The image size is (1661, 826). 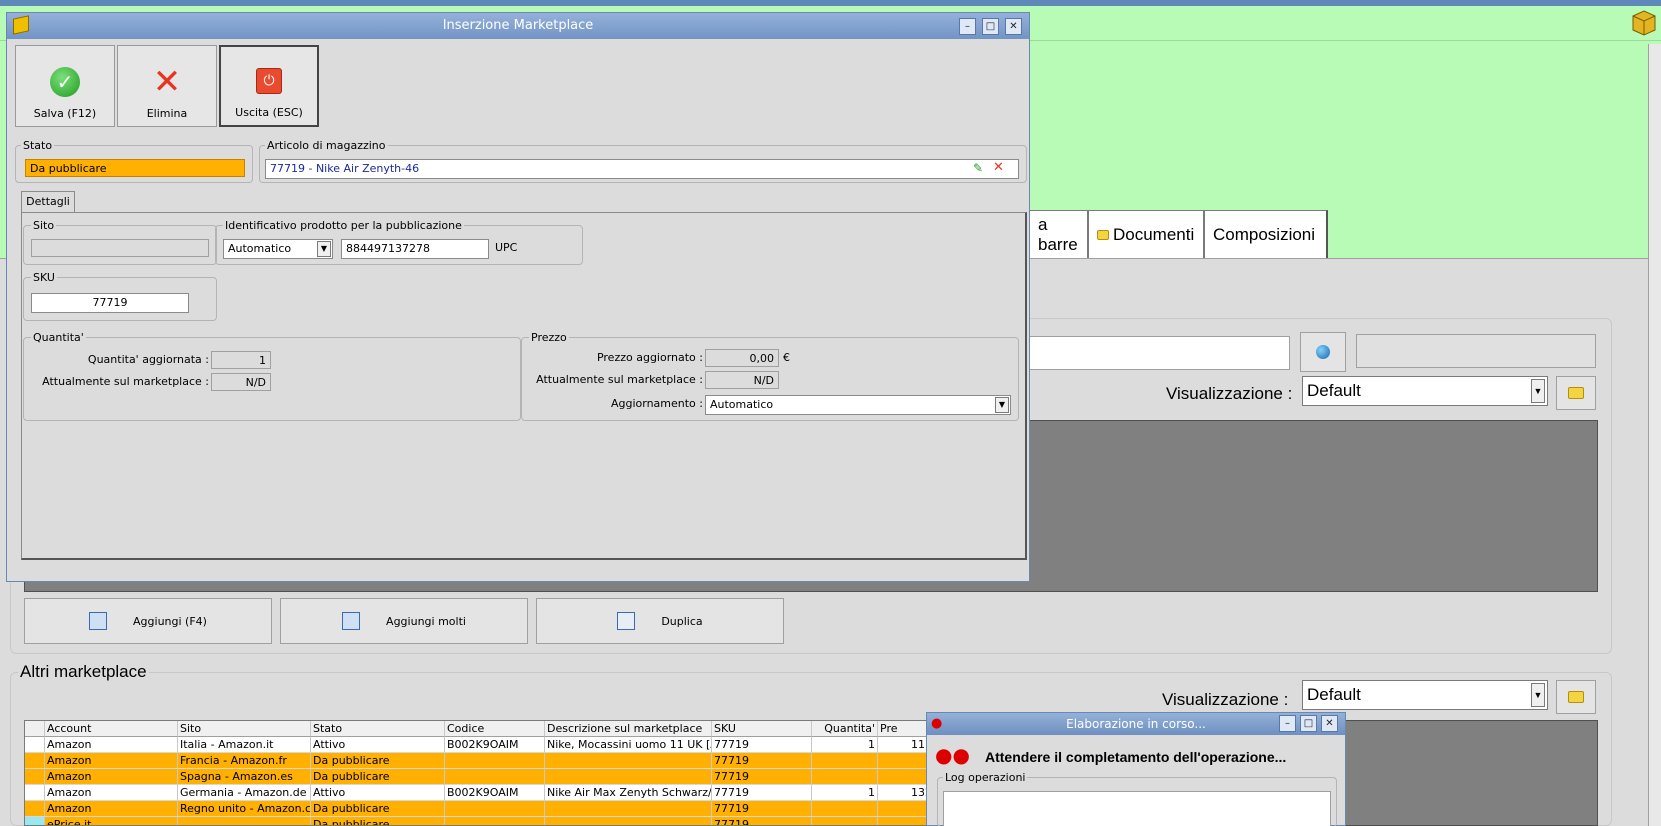 What do you see at coordinates (269, 81) in the screenshot?
I see `power-icon: ⏻` at bounding box center [269, 81].